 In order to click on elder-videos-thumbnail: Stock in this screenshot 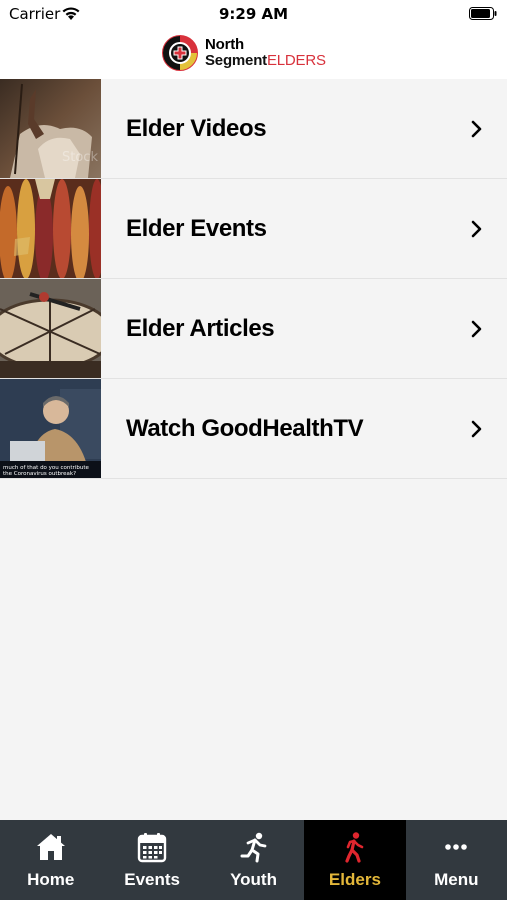, I will do `click(50, 128)`.